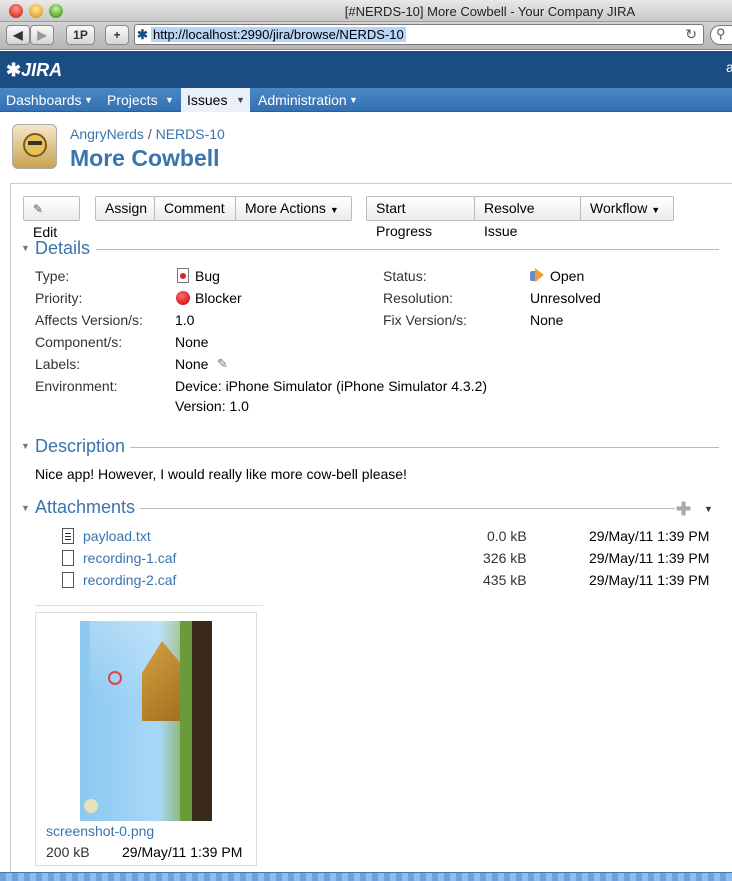  What do you see at coordinates (51, 218) in the screenshot?
I see `edit-button: ✎ Edit` at bounding box center [51, 218].